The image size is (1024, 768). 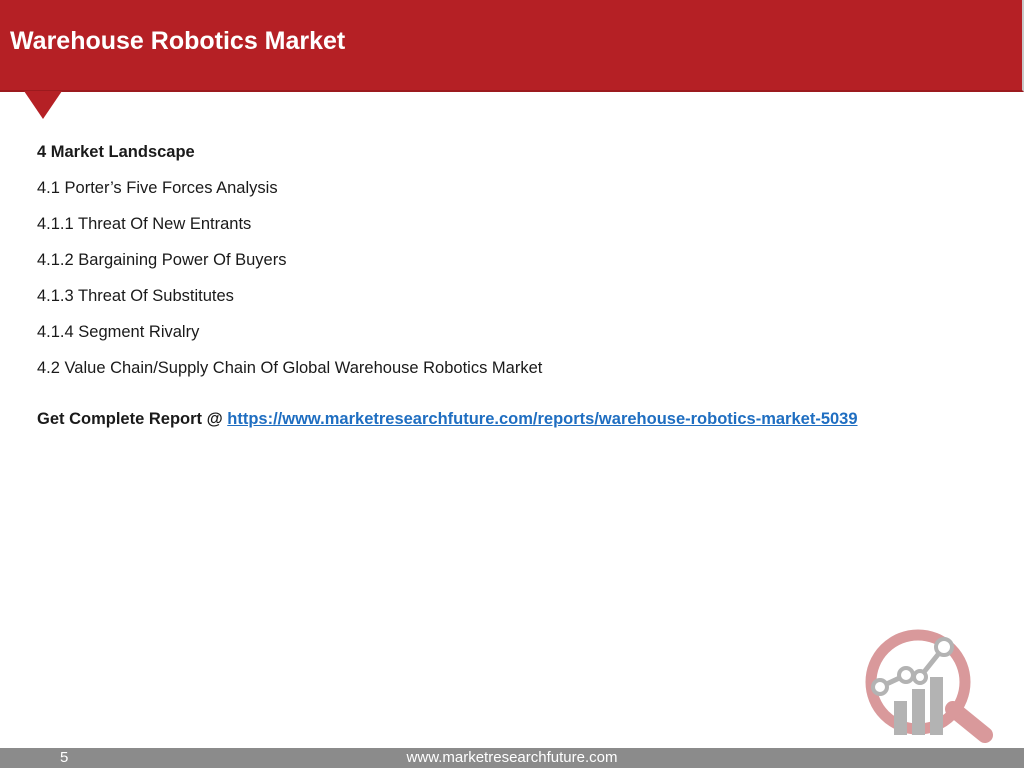 What do you see at coordinates (928, 686) in the screenshot?
I see `magnifier-chart-logo-icon` at bounding box center [928, 686].